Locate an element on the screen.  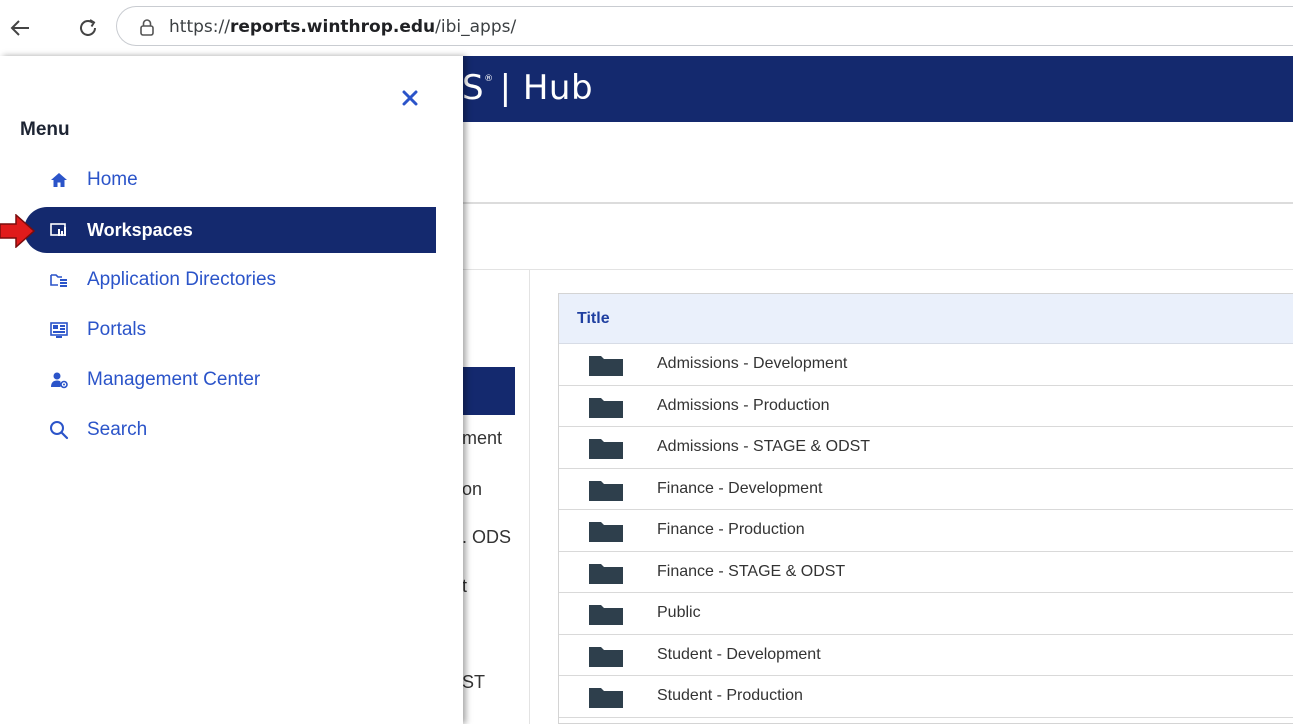
row-title: Finance - Development is located at coordinates (739, 489).